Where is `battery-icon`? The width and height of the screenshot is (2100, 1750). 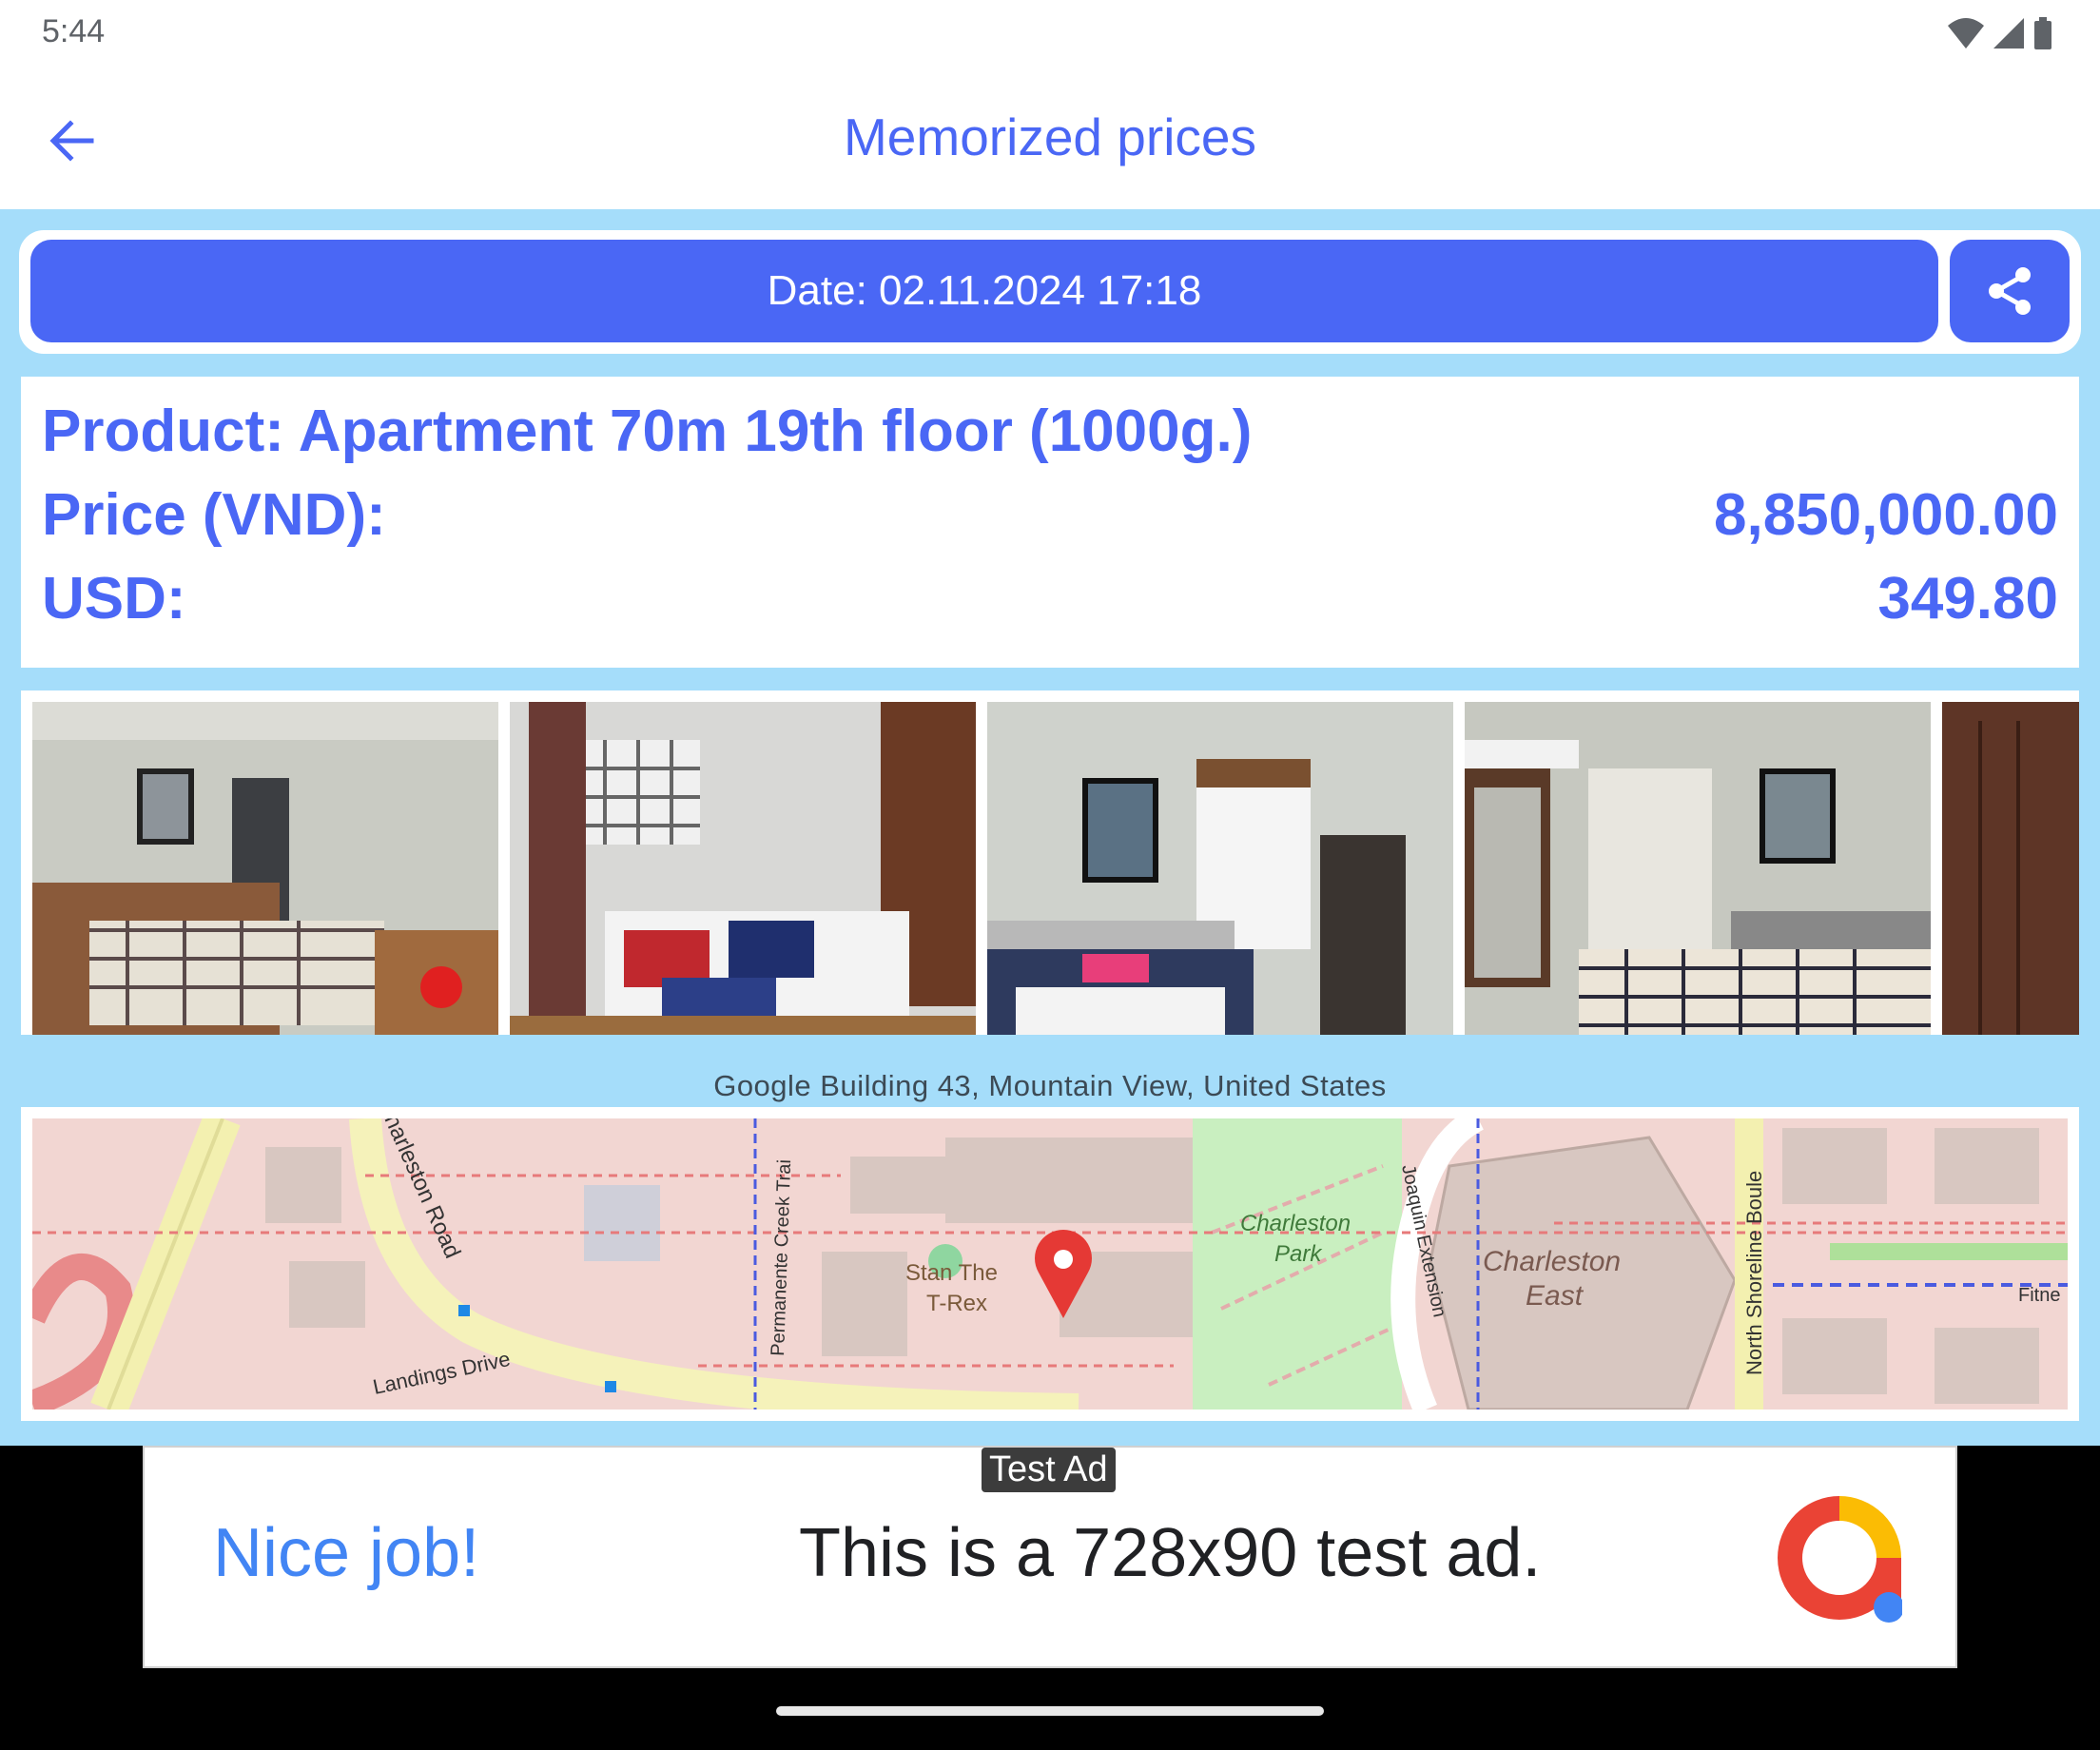
battery-icon is located at coordinates (2042, 33).